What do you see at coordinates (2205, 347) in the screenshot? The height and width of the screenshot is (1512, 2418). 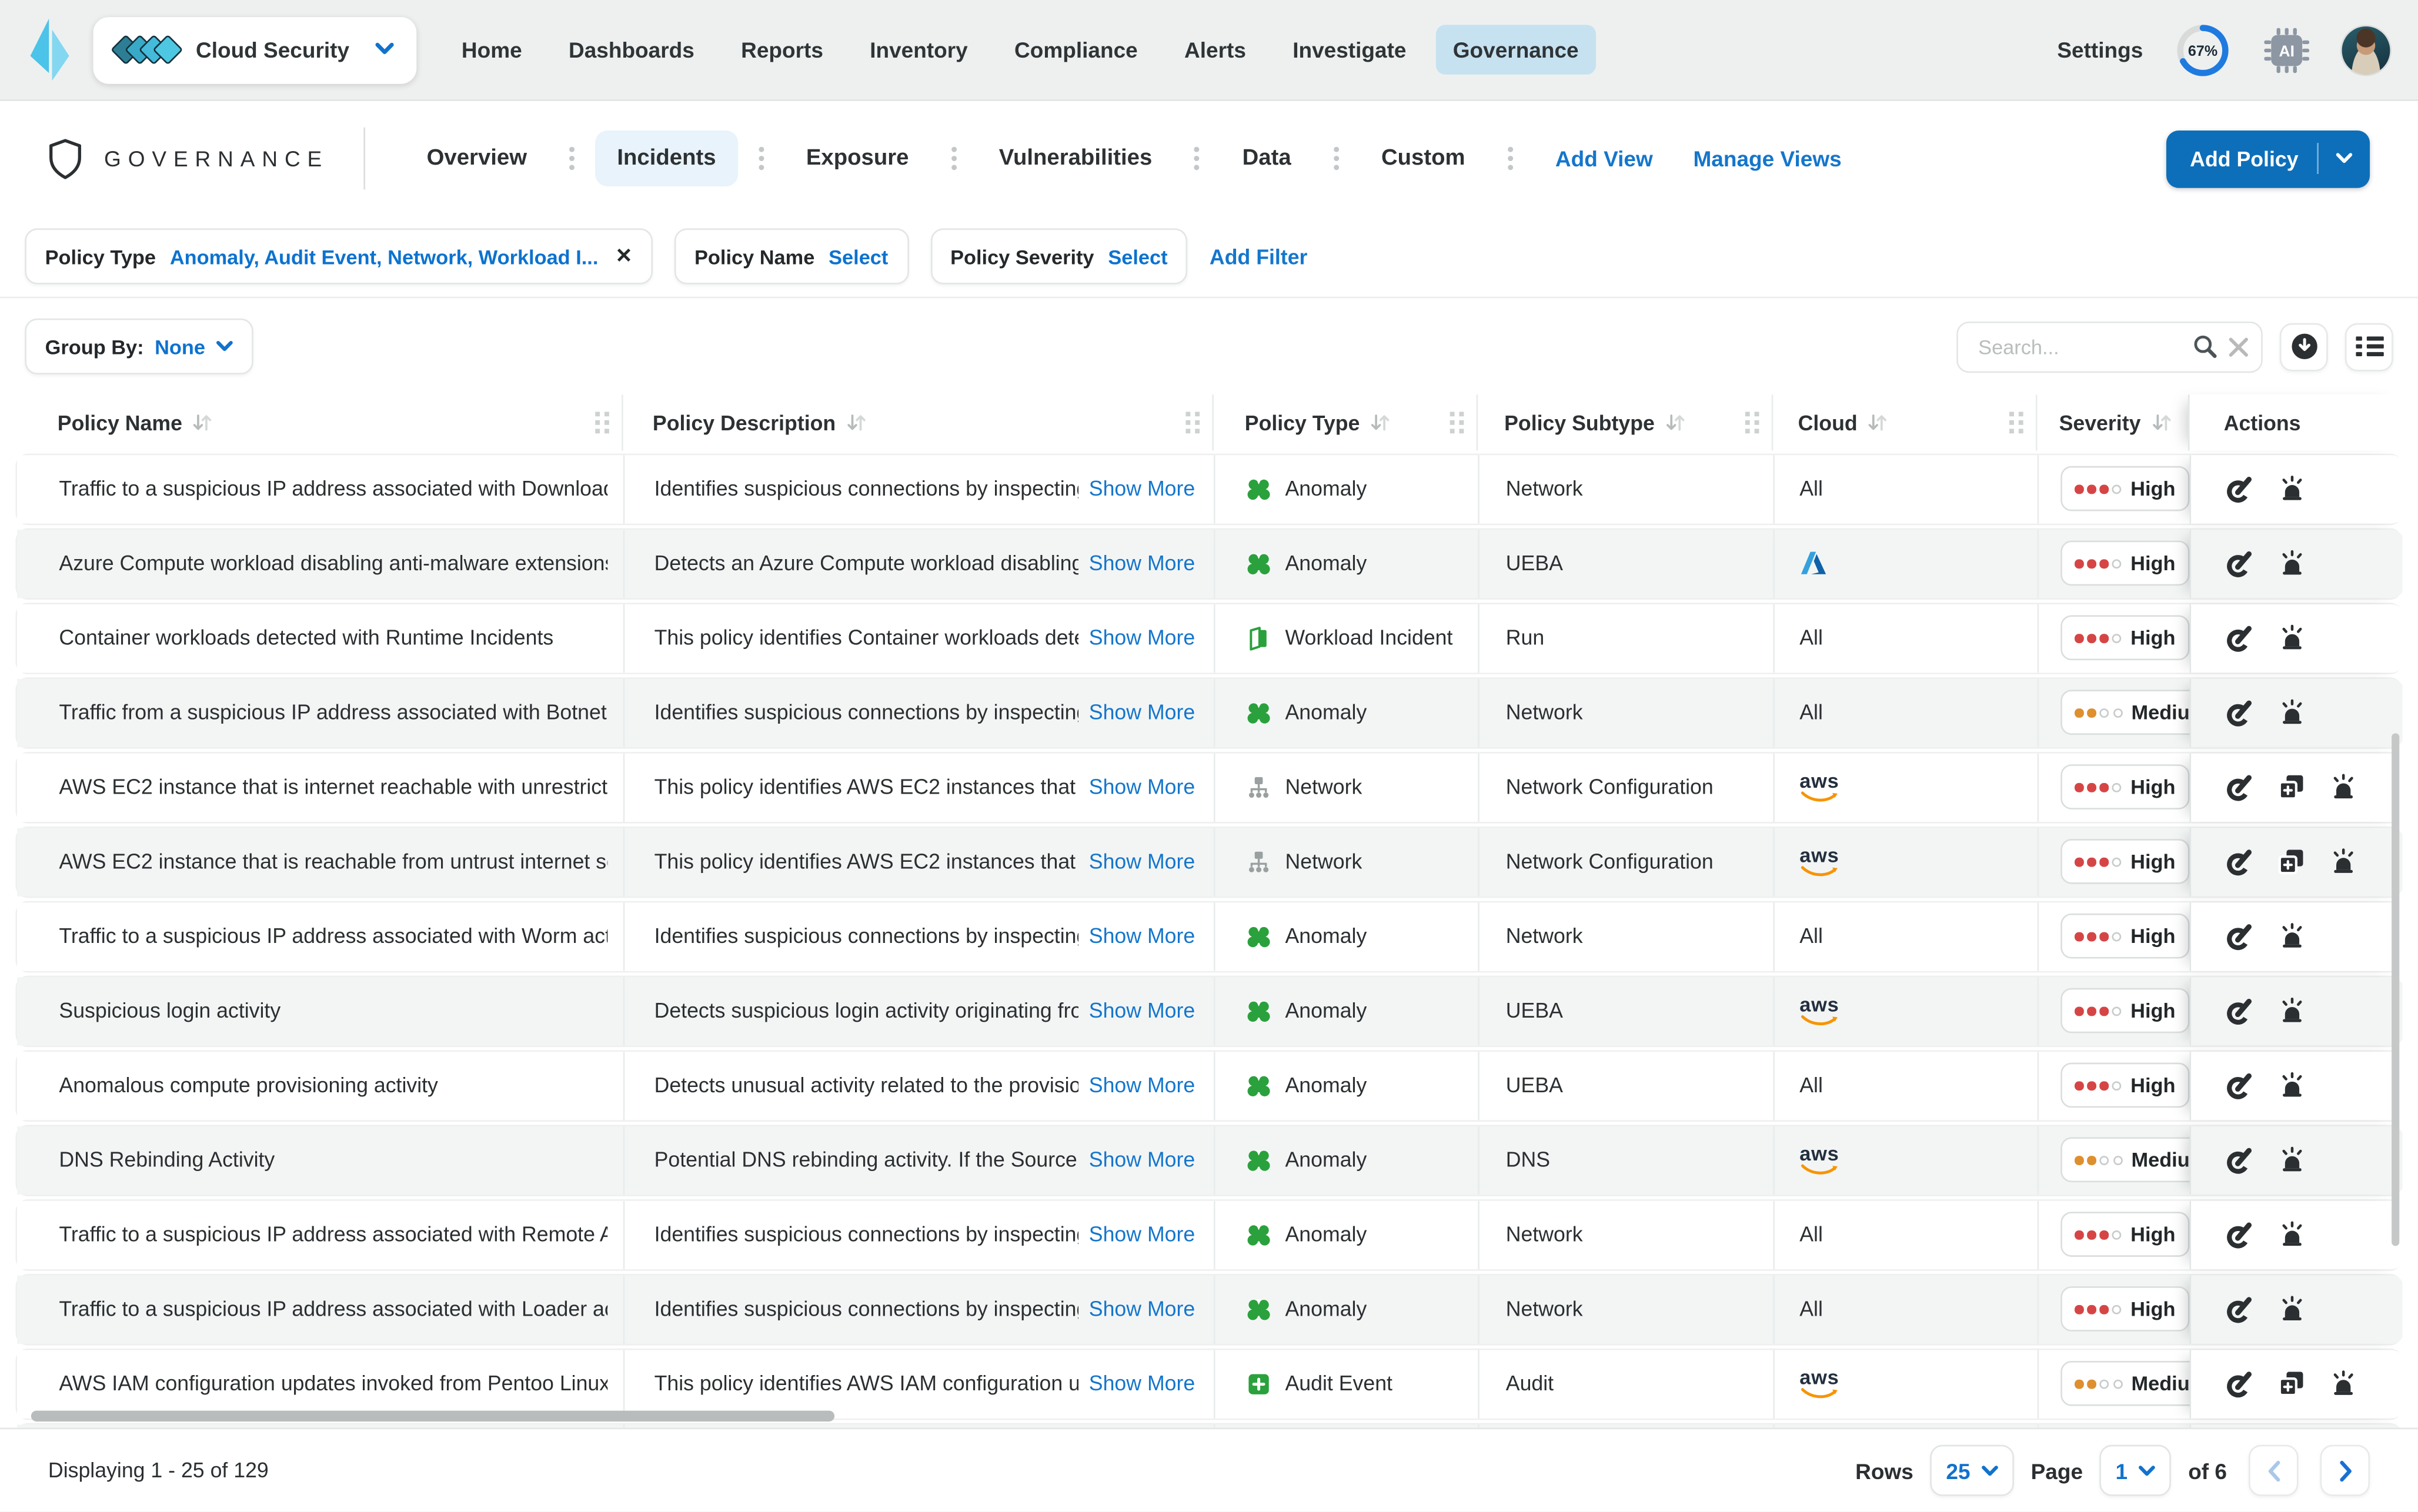 I see `search-icon` at bounding box center [2205, 347].